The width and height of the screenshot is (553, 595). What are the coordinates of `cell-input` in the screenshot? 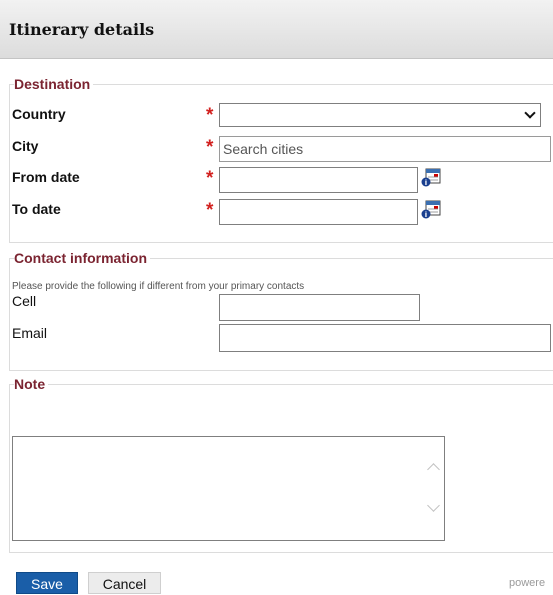 It's located at (319, 307).